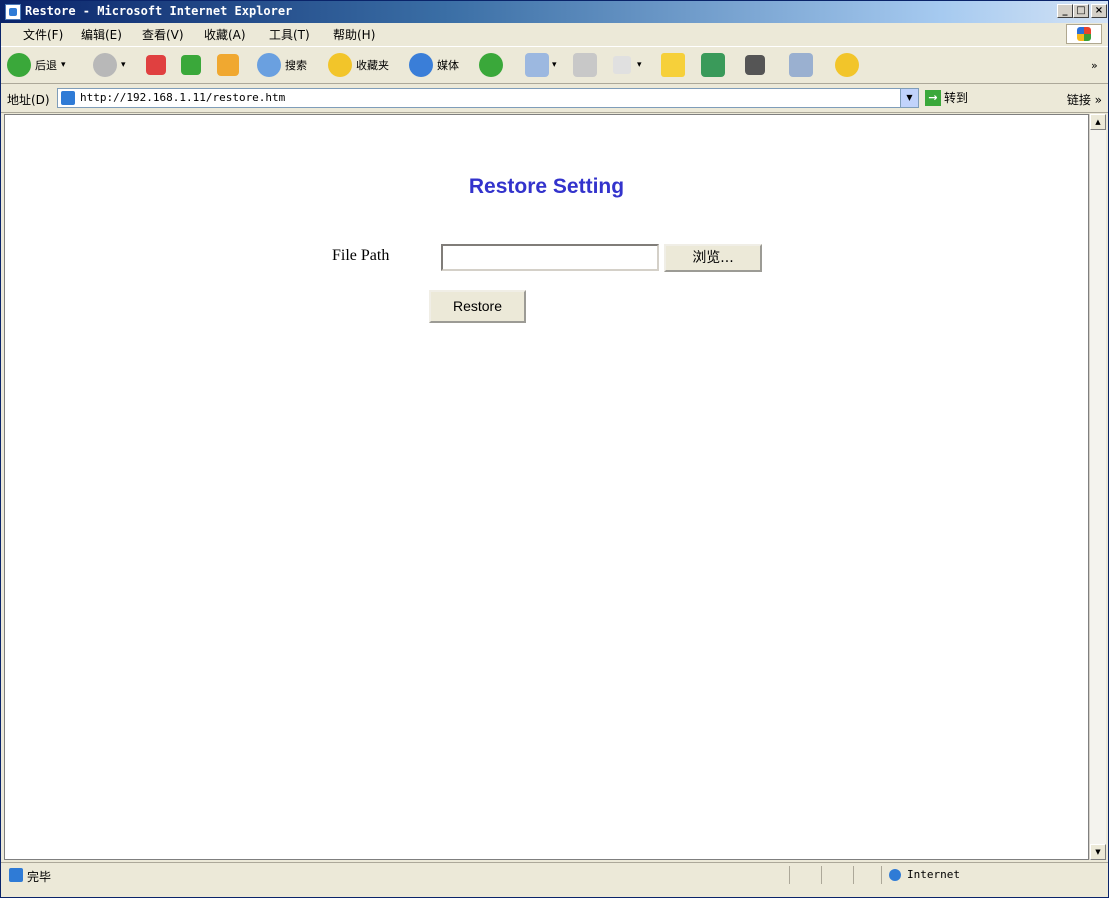 The image size is (1109, 898). I want to click on home-icon, so click(228, 65).